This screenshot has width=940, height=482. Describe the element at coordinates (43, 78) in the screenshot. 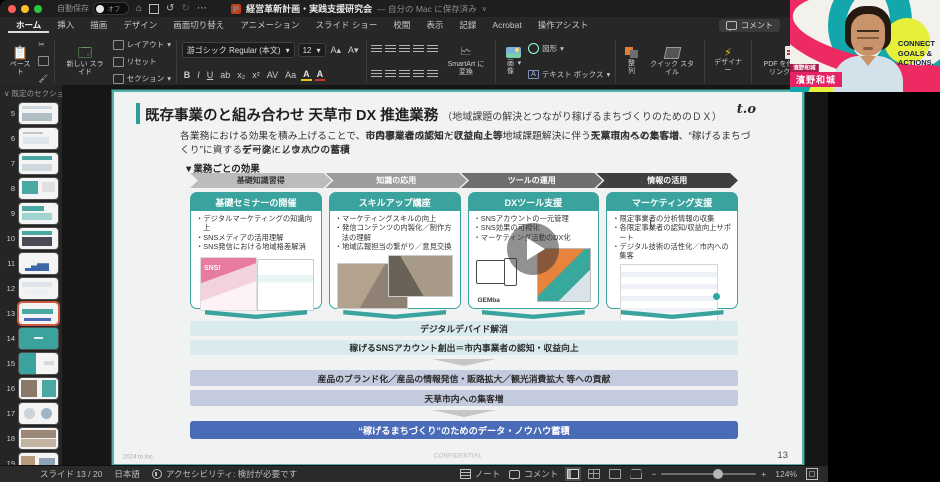

I see `format-painter-icon: 🖌` at that location.